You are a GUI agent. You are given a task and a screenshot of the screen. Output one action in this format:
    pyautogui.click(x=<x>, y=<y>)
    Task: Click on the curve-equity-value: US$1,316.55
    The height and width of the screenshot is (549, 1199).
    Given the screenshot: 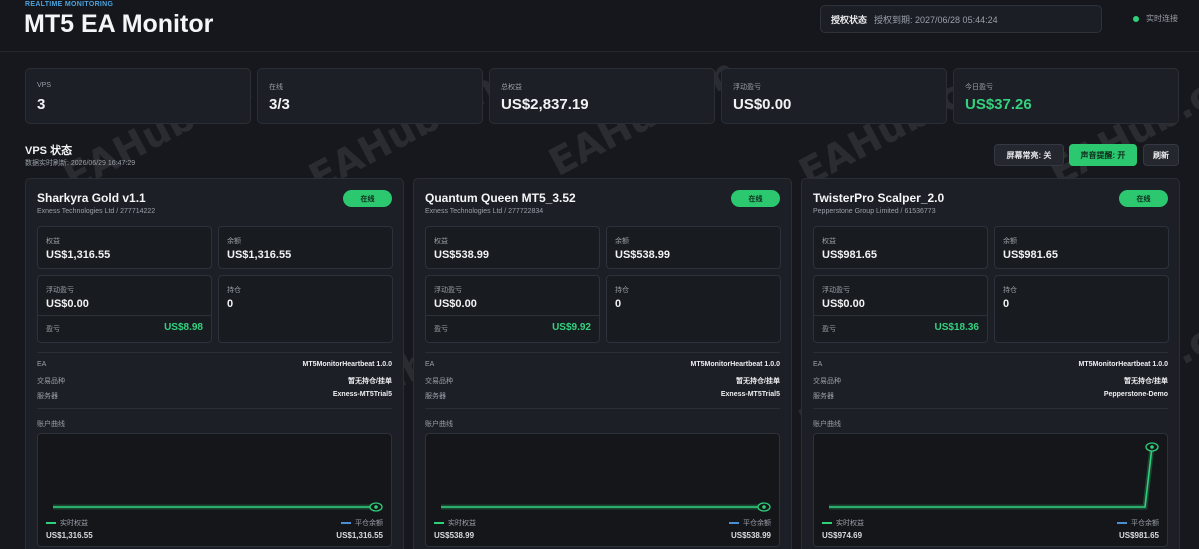 What is the action you would take?
    pyautogui.click(x=69, y=535)
    